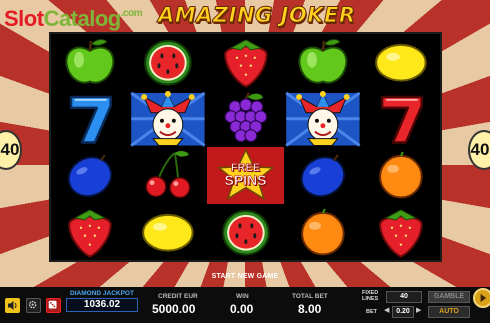 This screenshot has height=323, width=490. Describe the element at coordinates (82, 18) in the screenshot. I see `watermark-part2: Catalog` at that location.